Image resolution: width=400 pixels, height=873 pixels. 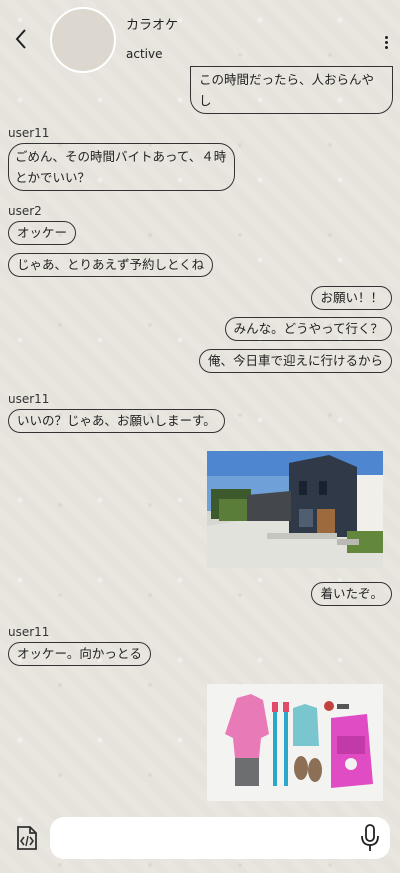 I want to click on attach-file-button, so click(x=27, y=838).